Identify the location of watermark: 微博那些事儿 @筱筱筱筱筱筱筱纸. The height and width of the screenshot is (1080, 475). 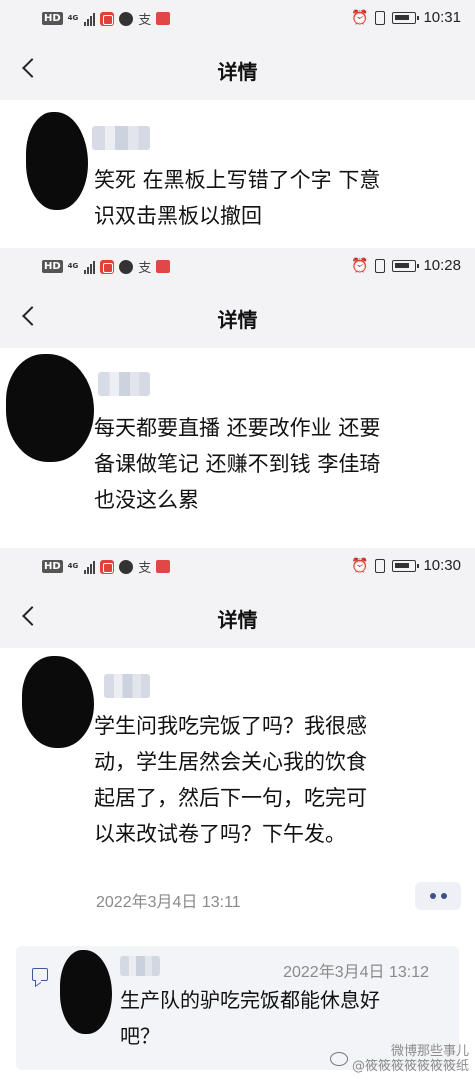
(399, 1059).